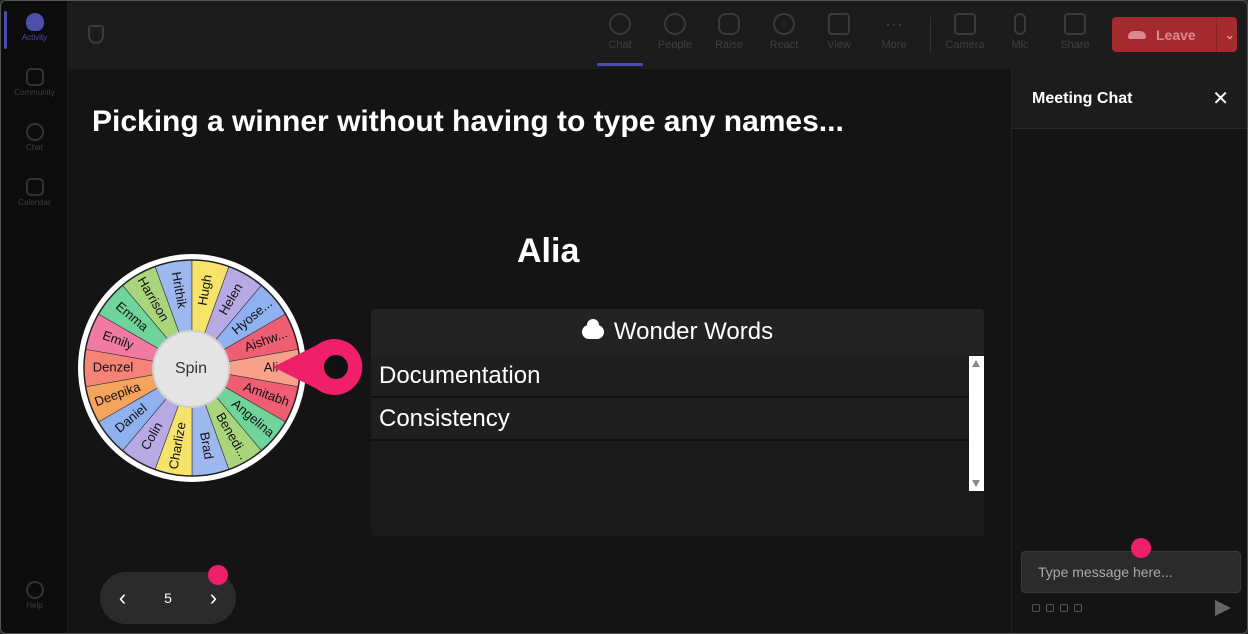 The image size is (1248, 634). Describe the element at coordinates (675, 24) in the screenshot. I see `people-icon` at that location.